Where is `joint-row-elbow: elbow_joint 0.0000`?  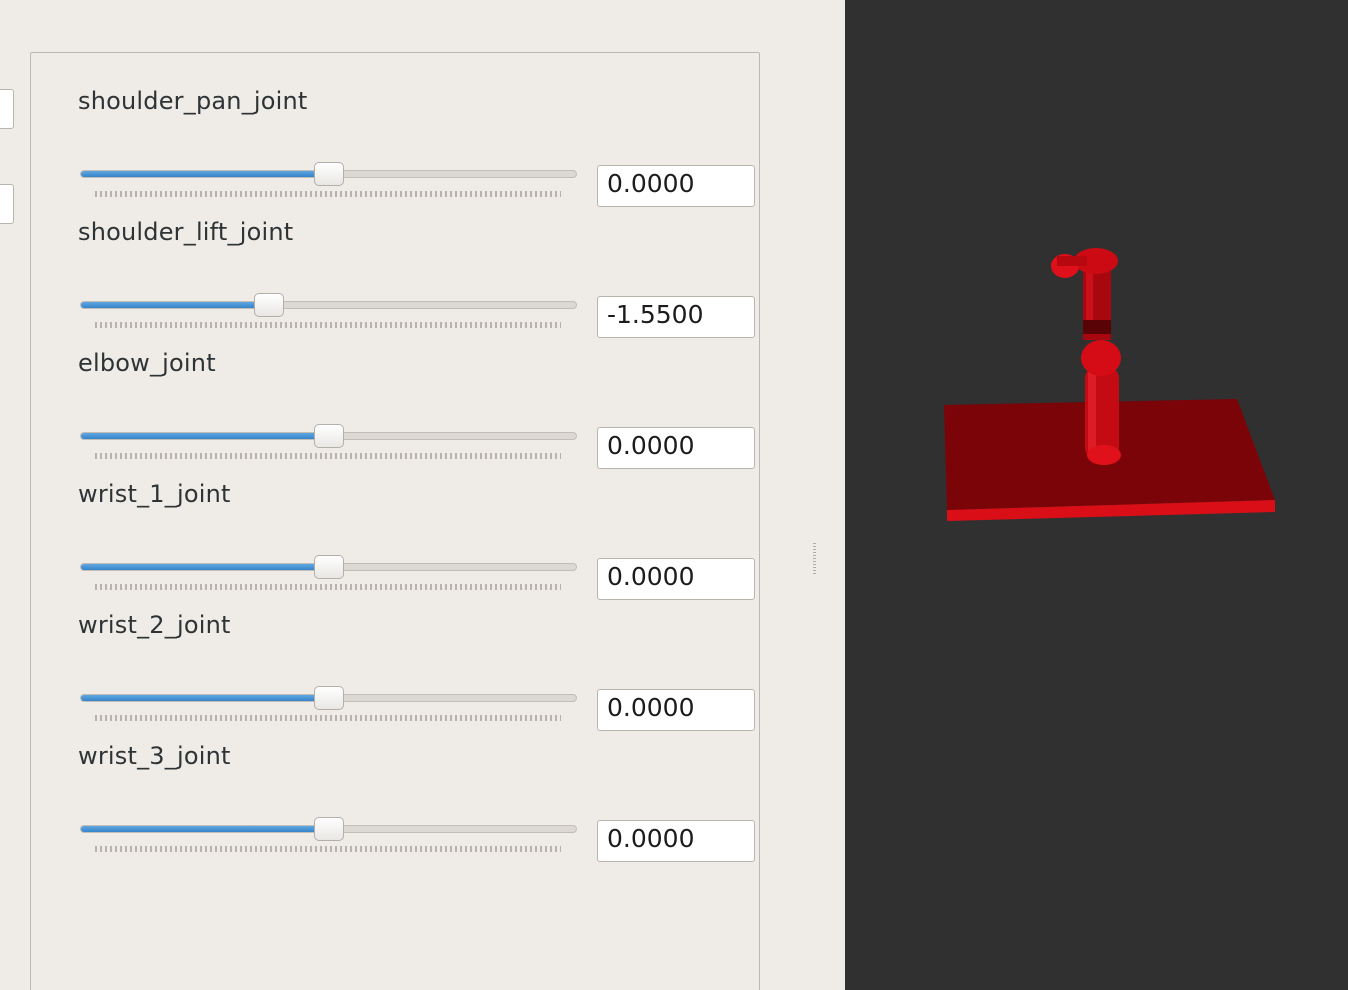 joint-row-elbow: elbow_joint 0.0000 is located at coordinates (395, 409).